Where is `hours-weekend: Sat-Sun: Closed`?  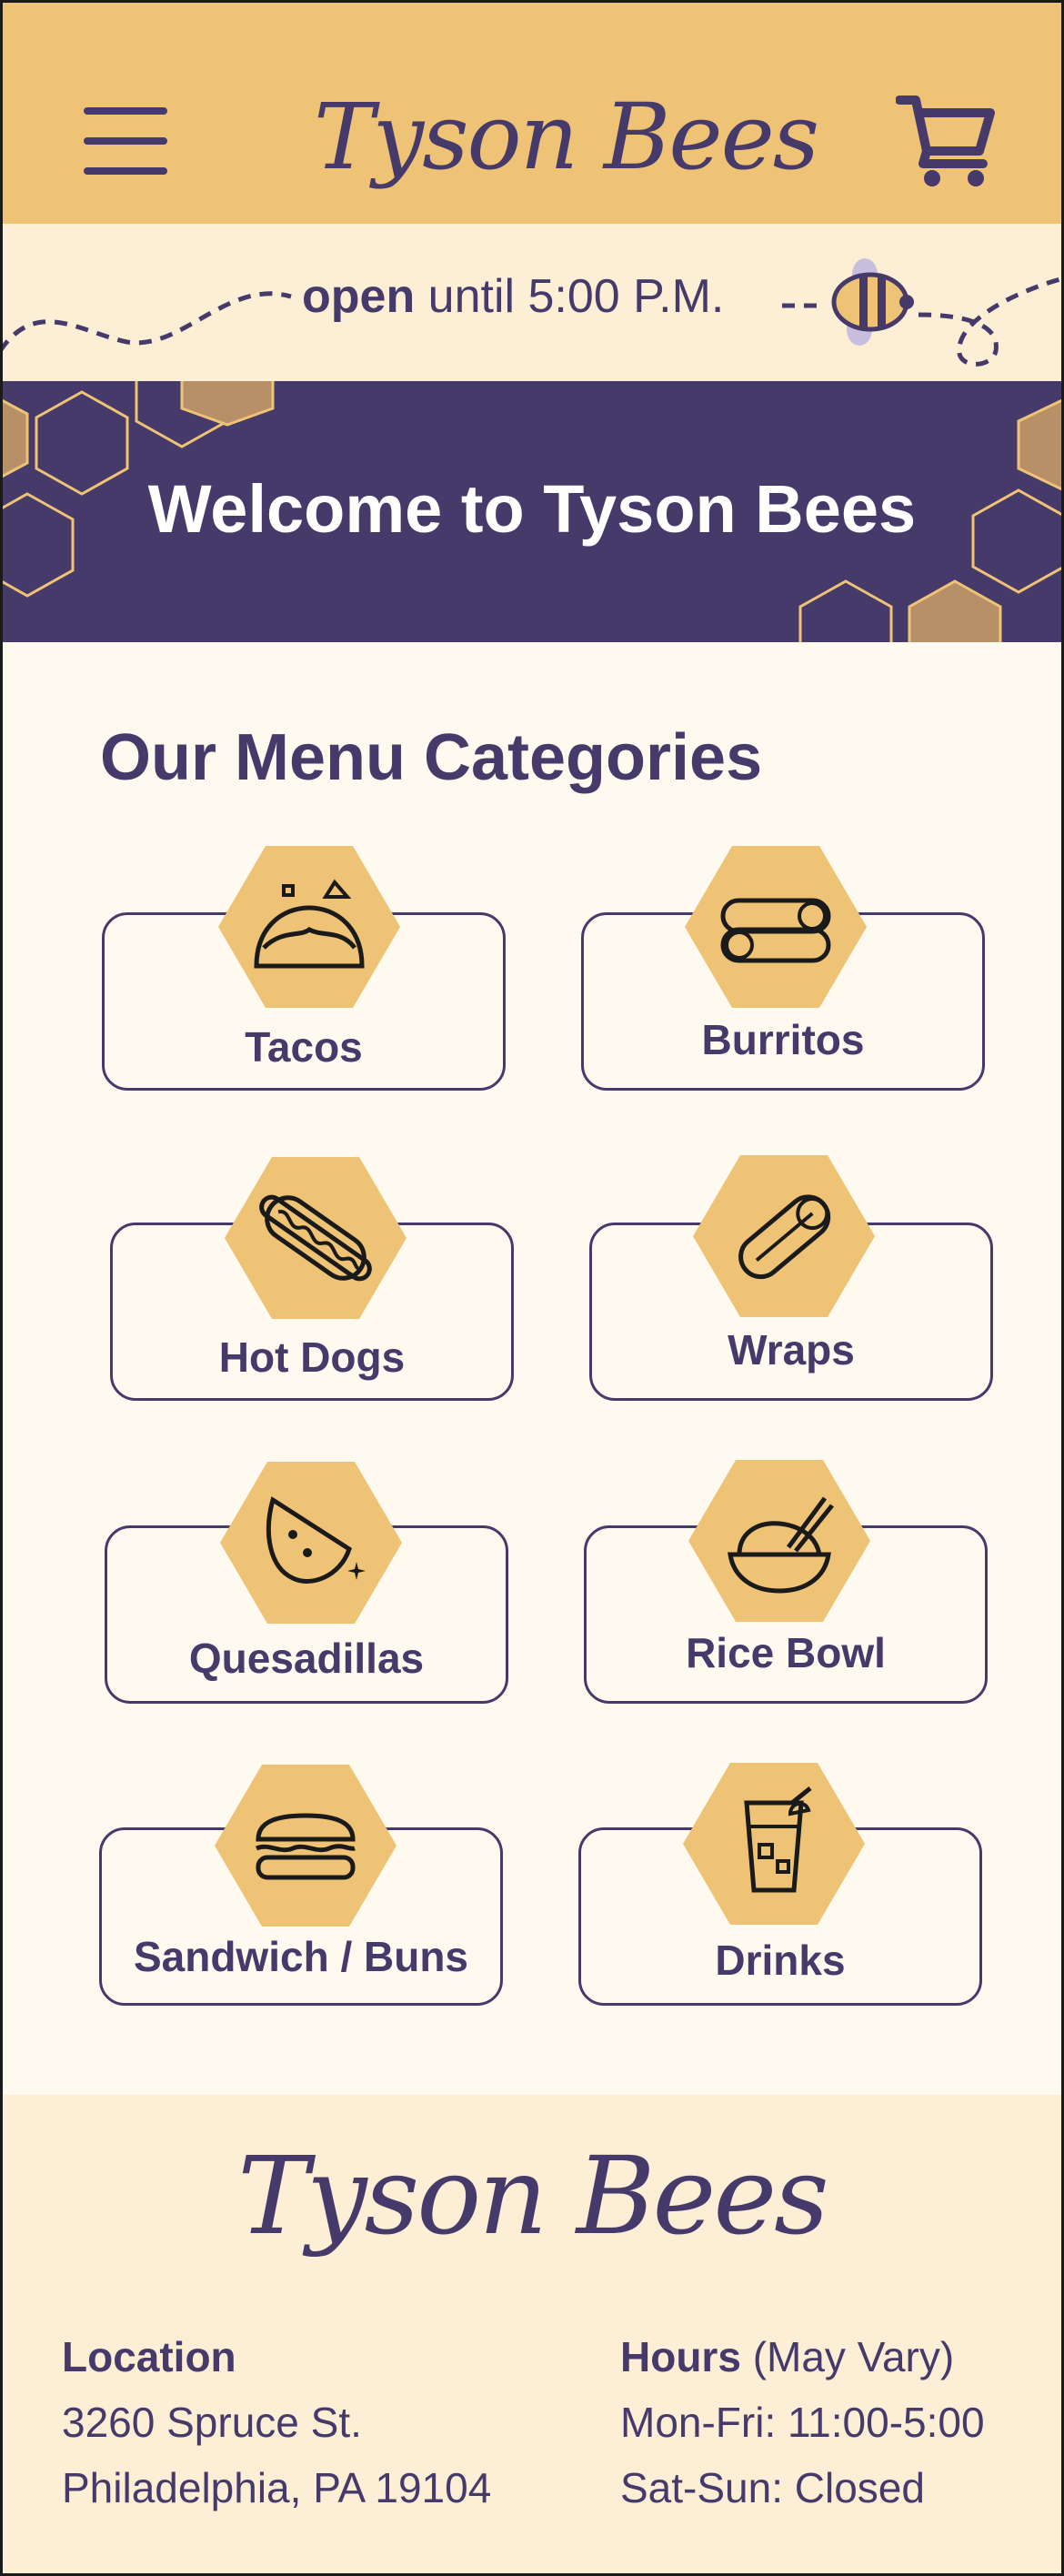
hours-weekend: Sat-Sun: Closed is located at coordinates (772, 2487).